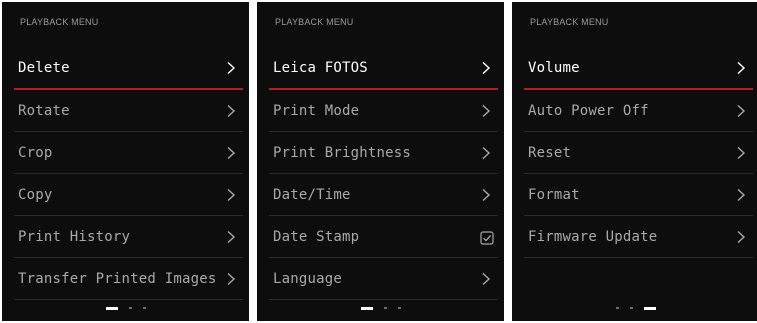 This screenshot has width=757, height=323. Describe the element at coordinates (593, 236) in the screenshot. I see `menu-item-label: Firmware Update` at that location.